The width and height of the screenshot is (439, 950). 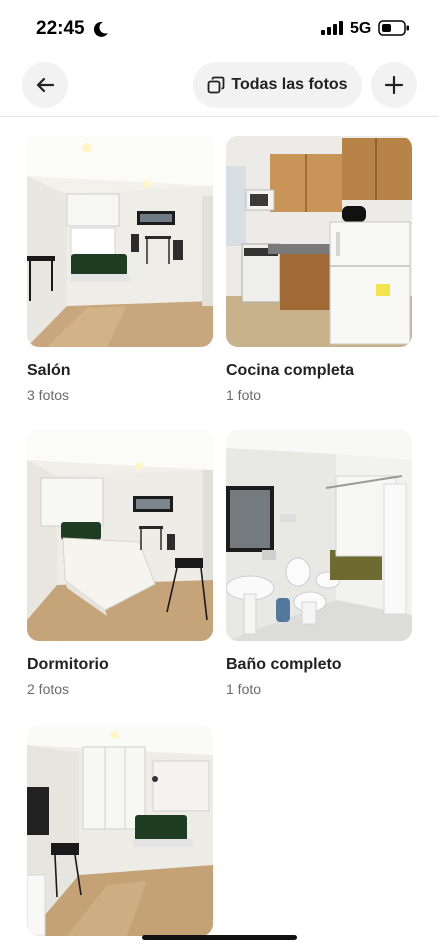 I want to click on category-card-studio, so click(x=120, y=837).